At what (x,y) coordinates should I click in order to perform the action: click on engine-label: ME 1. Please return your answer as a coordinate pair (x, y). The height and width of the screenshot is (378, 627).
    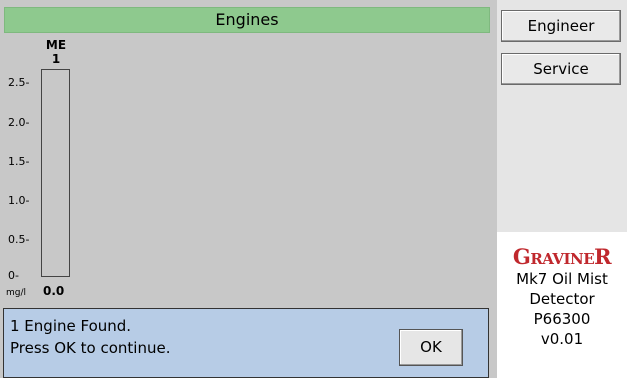
    Looking at the image, I should click on (56, 52).